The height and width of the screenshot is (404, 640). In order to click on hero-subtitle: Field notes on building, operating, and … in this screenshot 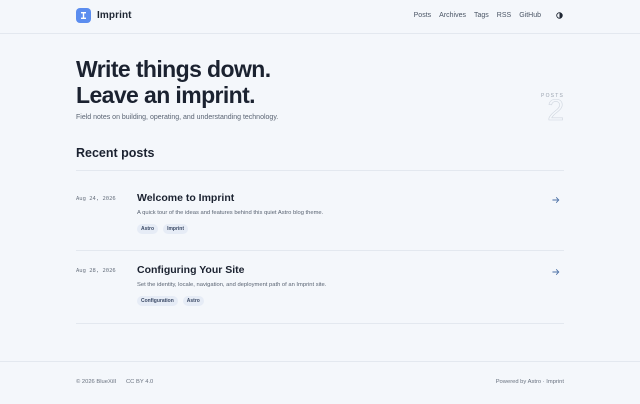, I will do `click(177, 117)`.